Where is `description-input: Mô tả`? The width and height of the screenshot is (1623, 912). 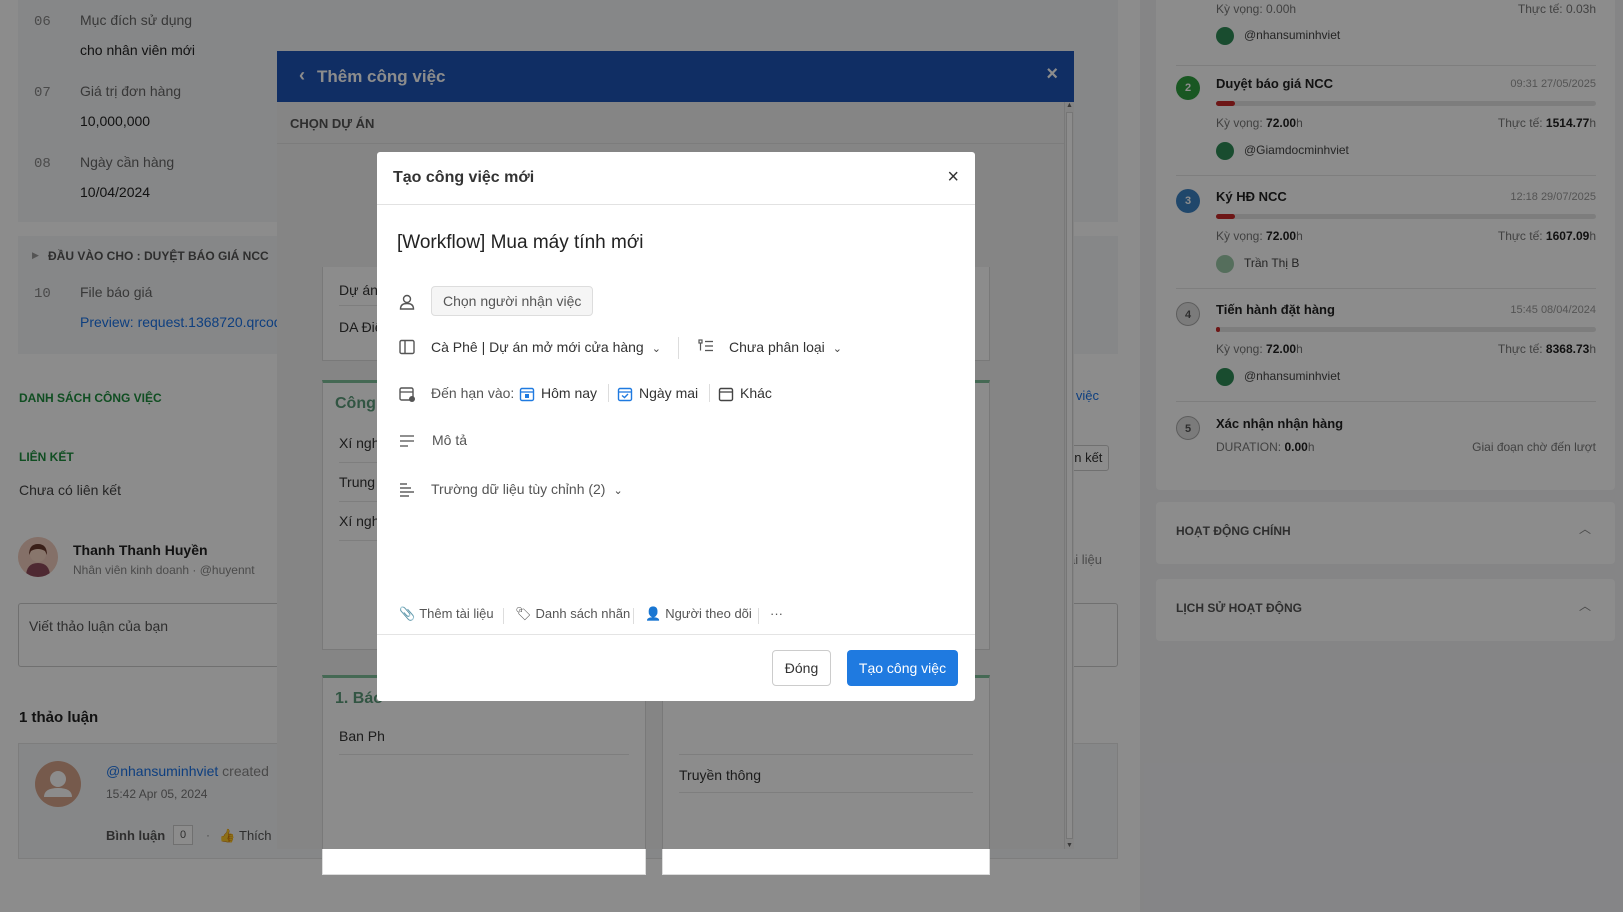
description-input: Mô tả is located at coordinates (449, 440).